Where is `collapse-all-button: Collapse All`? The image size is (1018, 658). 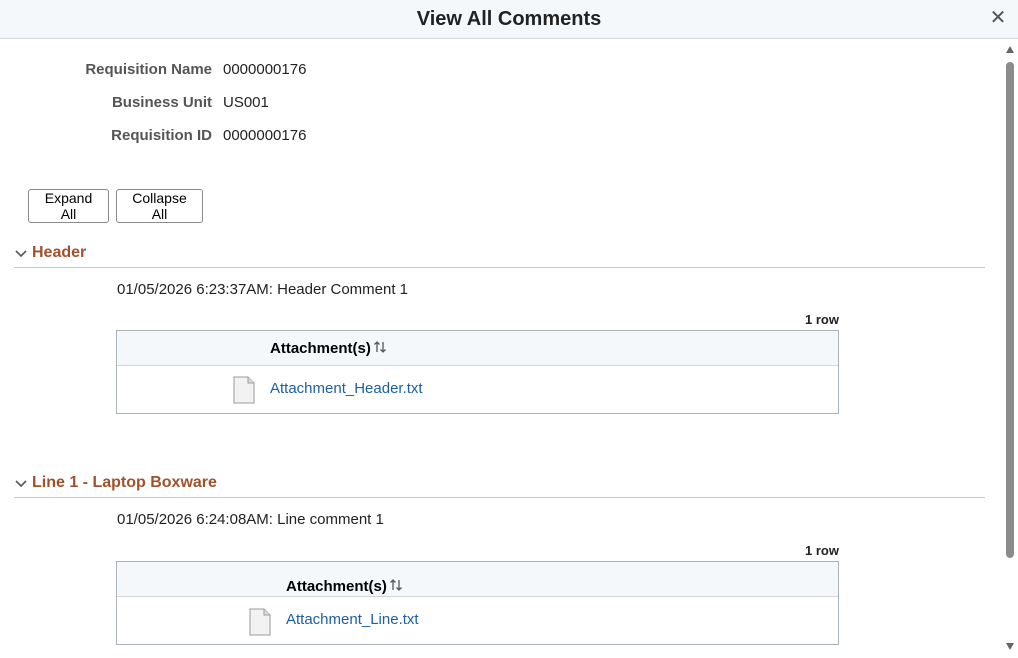 collapse-all-button: Collapse All is located at coordinates (159, 206).